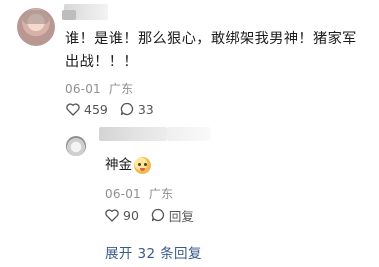  What do you see at coordinates (149, 215) in the screenshot?
I see `reply-actions: 90 回复` at bounding box center [149, 215].